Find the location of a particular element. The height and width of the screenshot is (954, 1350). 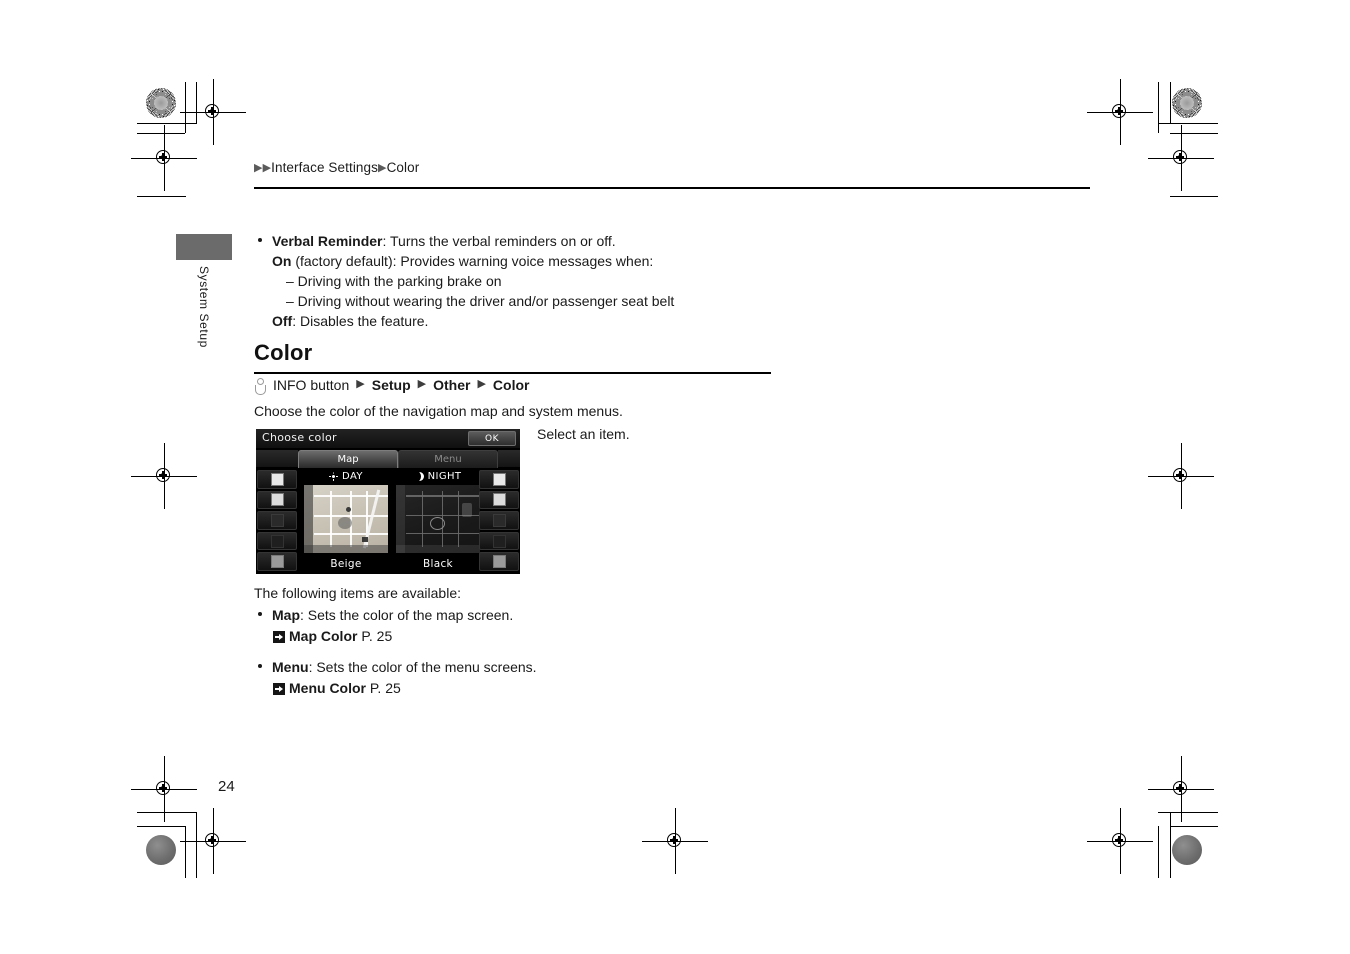

tab-menu: Menu is located at coordinates (448, 459).